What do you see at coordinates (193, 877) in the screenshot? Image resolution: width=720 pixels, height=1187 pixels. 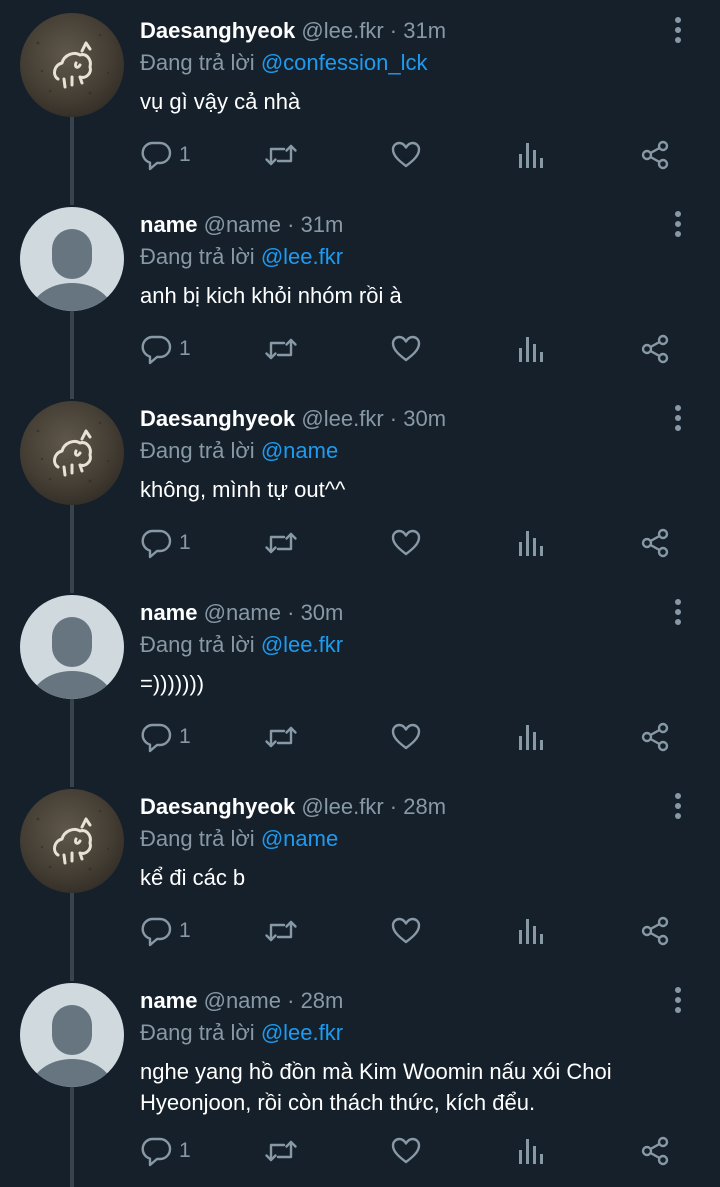 I see `tweet-text: kể đi các b` at bounding box center [193, 877].